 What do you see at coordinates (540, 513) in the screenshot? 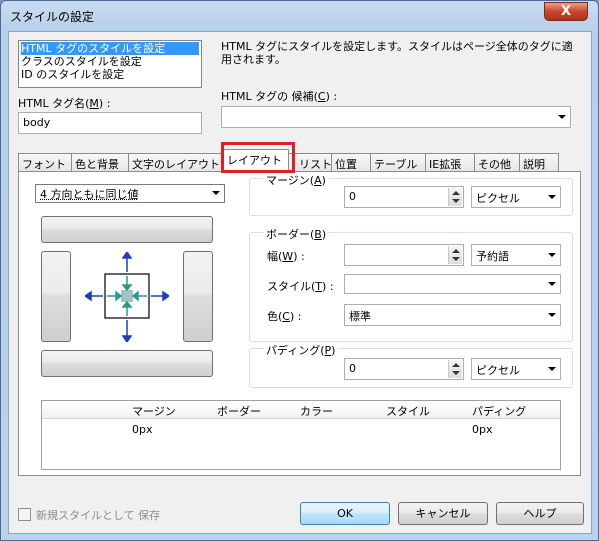
I see `help-button: ヘルプ` at bounding box center [540, 513].